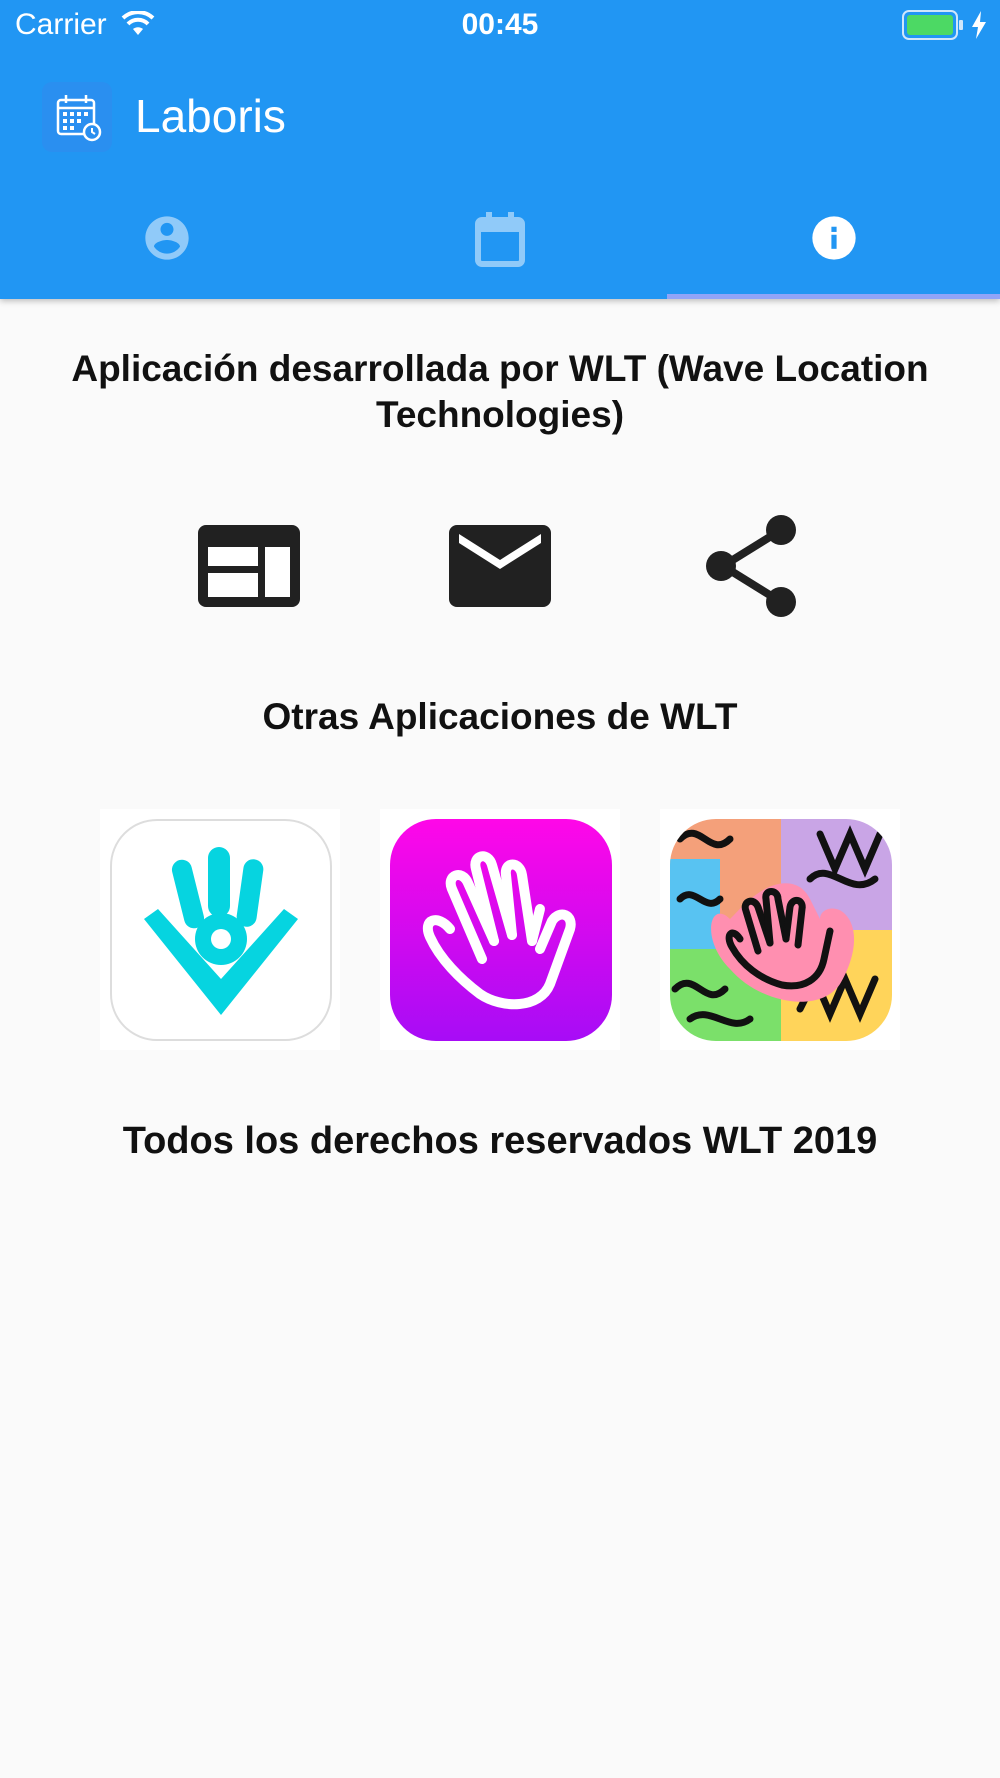 Image resolution: width=1000 pixels, height=1778 pixels. What do you see at coordinates (833, 296) in the screenshot?
I see `tab-indicator` at bounding box center [833, 296].